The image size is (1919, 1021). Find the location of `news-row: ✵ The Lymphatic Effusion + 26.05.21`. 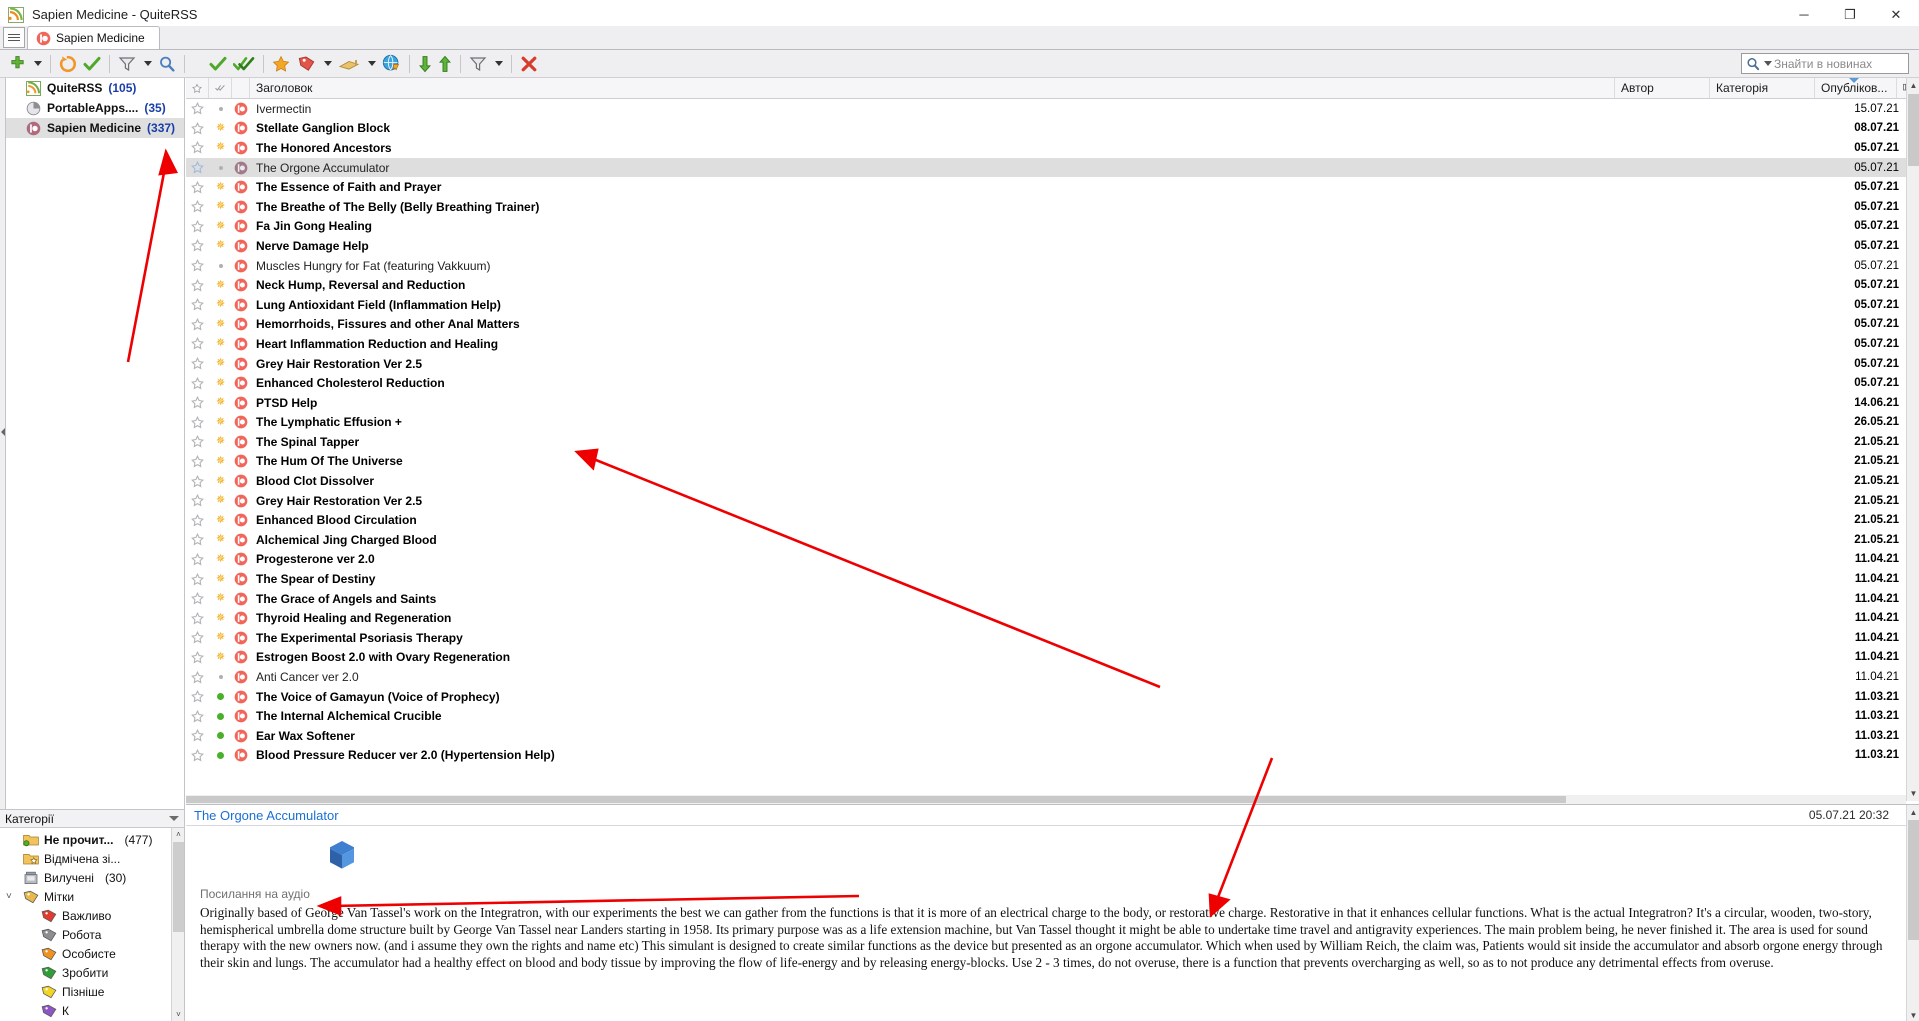

news-row: ✵ The Lymphatic Effusion + 26.05.21 is located at coordinates (1052, 423).